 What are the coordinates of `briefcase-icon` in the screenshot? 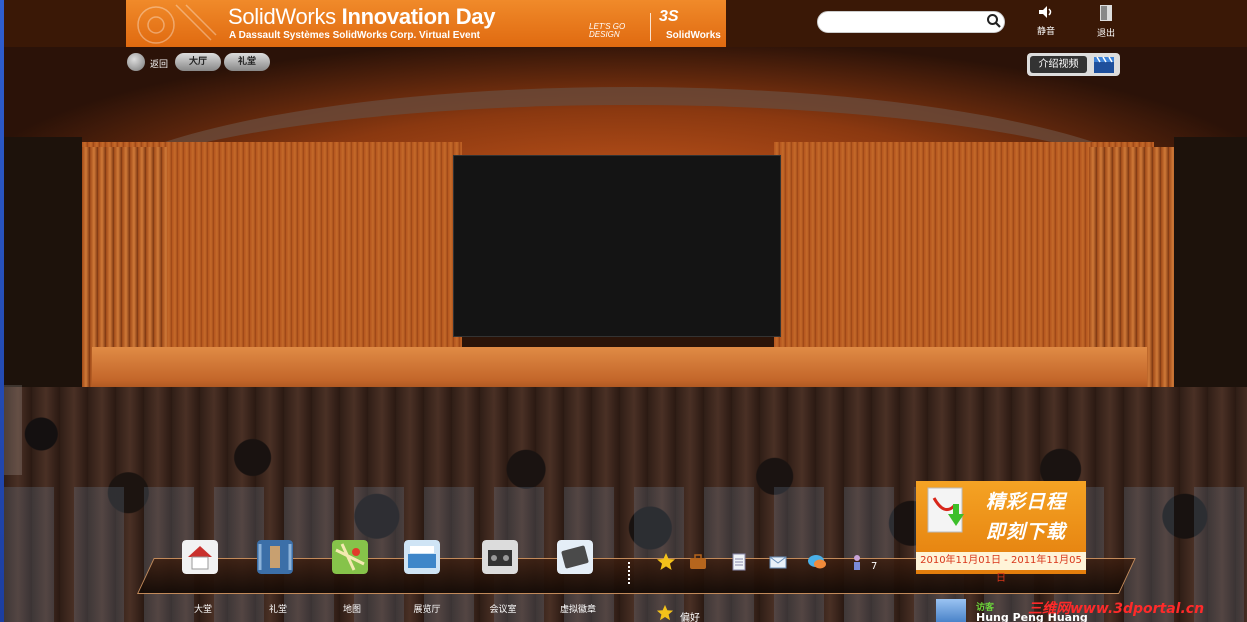 It's located at (698, 562).